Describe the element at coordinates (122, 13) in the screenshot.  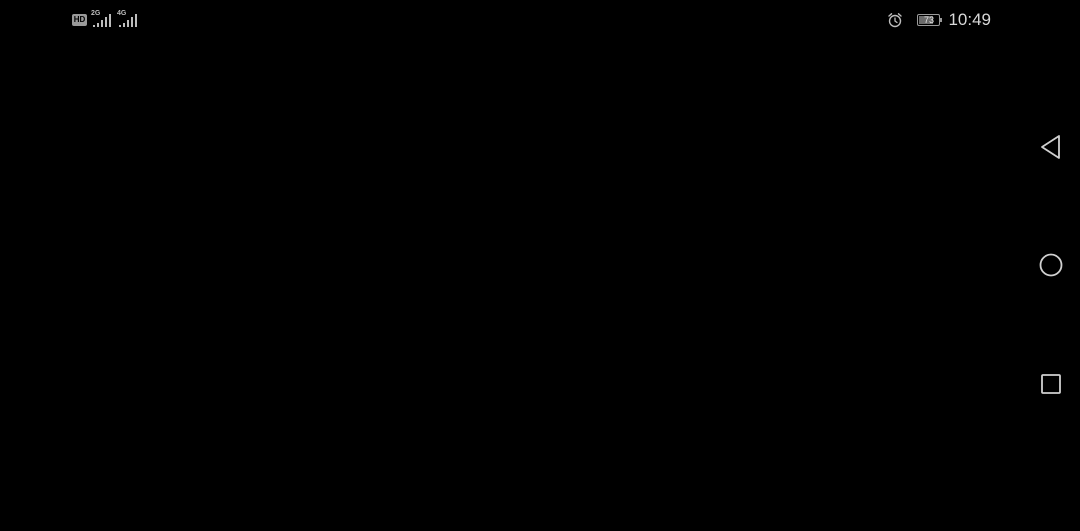
I see `sim2-network-type: 4G` at that location.